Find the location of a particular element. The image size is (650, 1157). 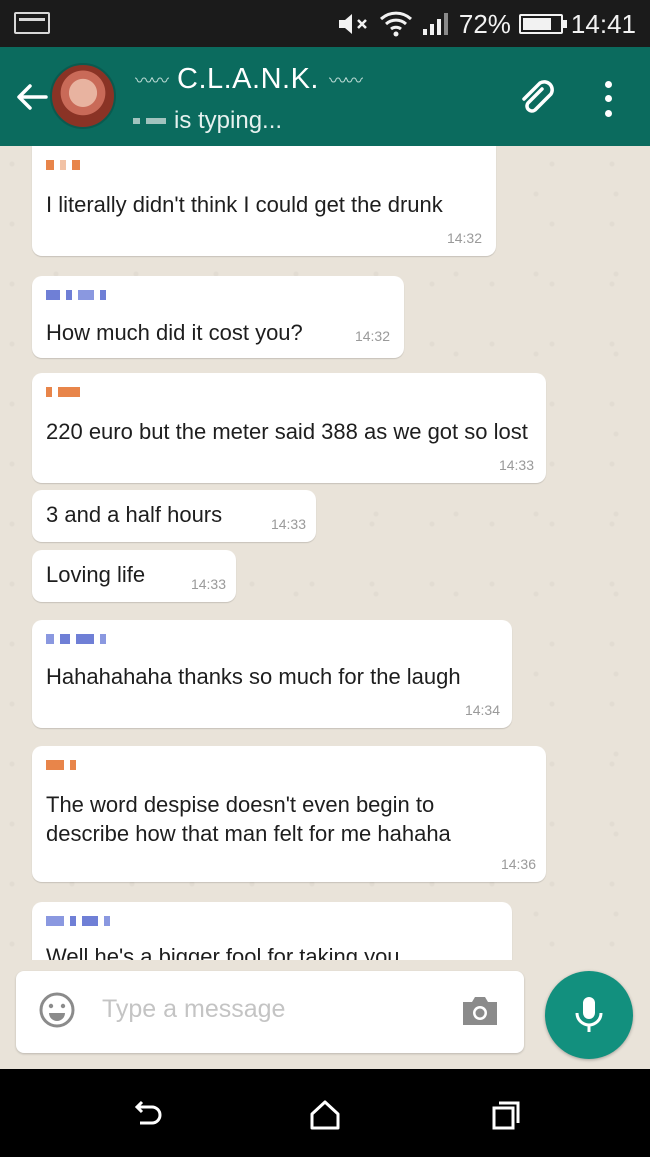

status-icons: 72% 14:41 is located at coordinates (486, 24).